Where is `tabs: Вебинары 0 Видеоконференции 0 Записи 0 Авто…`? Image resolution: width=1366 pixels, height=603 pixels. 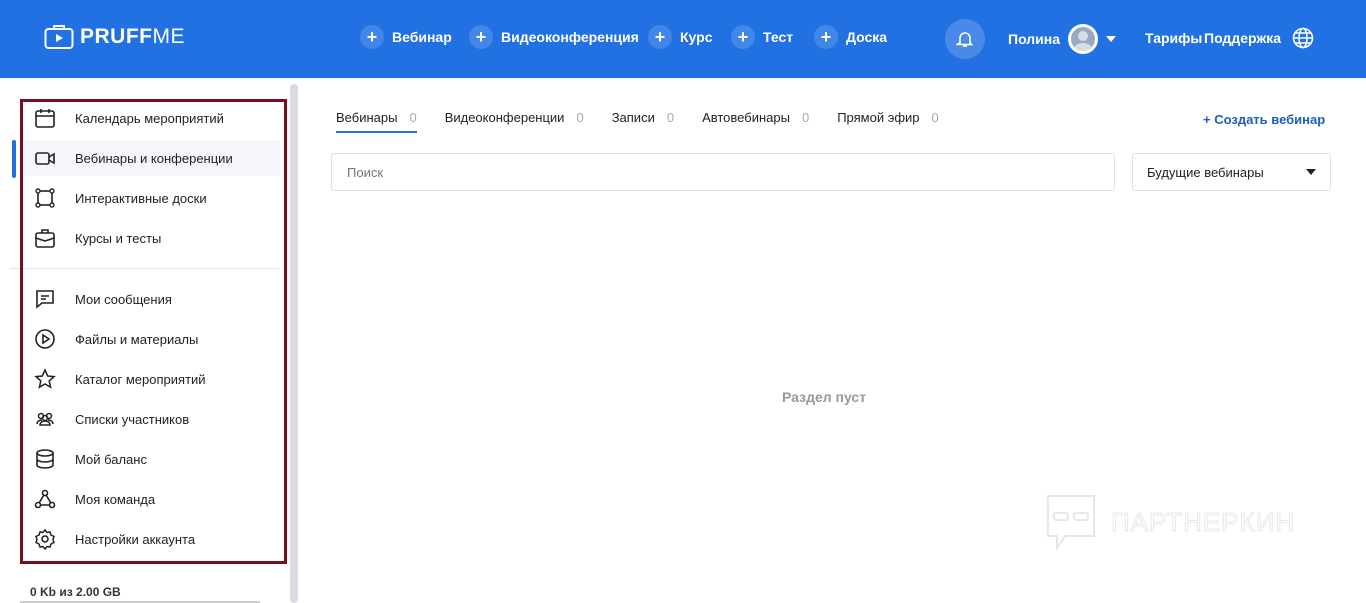
tabs: Вебинары 0 Видеоконференции 0 Записи 0 Авто… is located at coordinates (637, 121).